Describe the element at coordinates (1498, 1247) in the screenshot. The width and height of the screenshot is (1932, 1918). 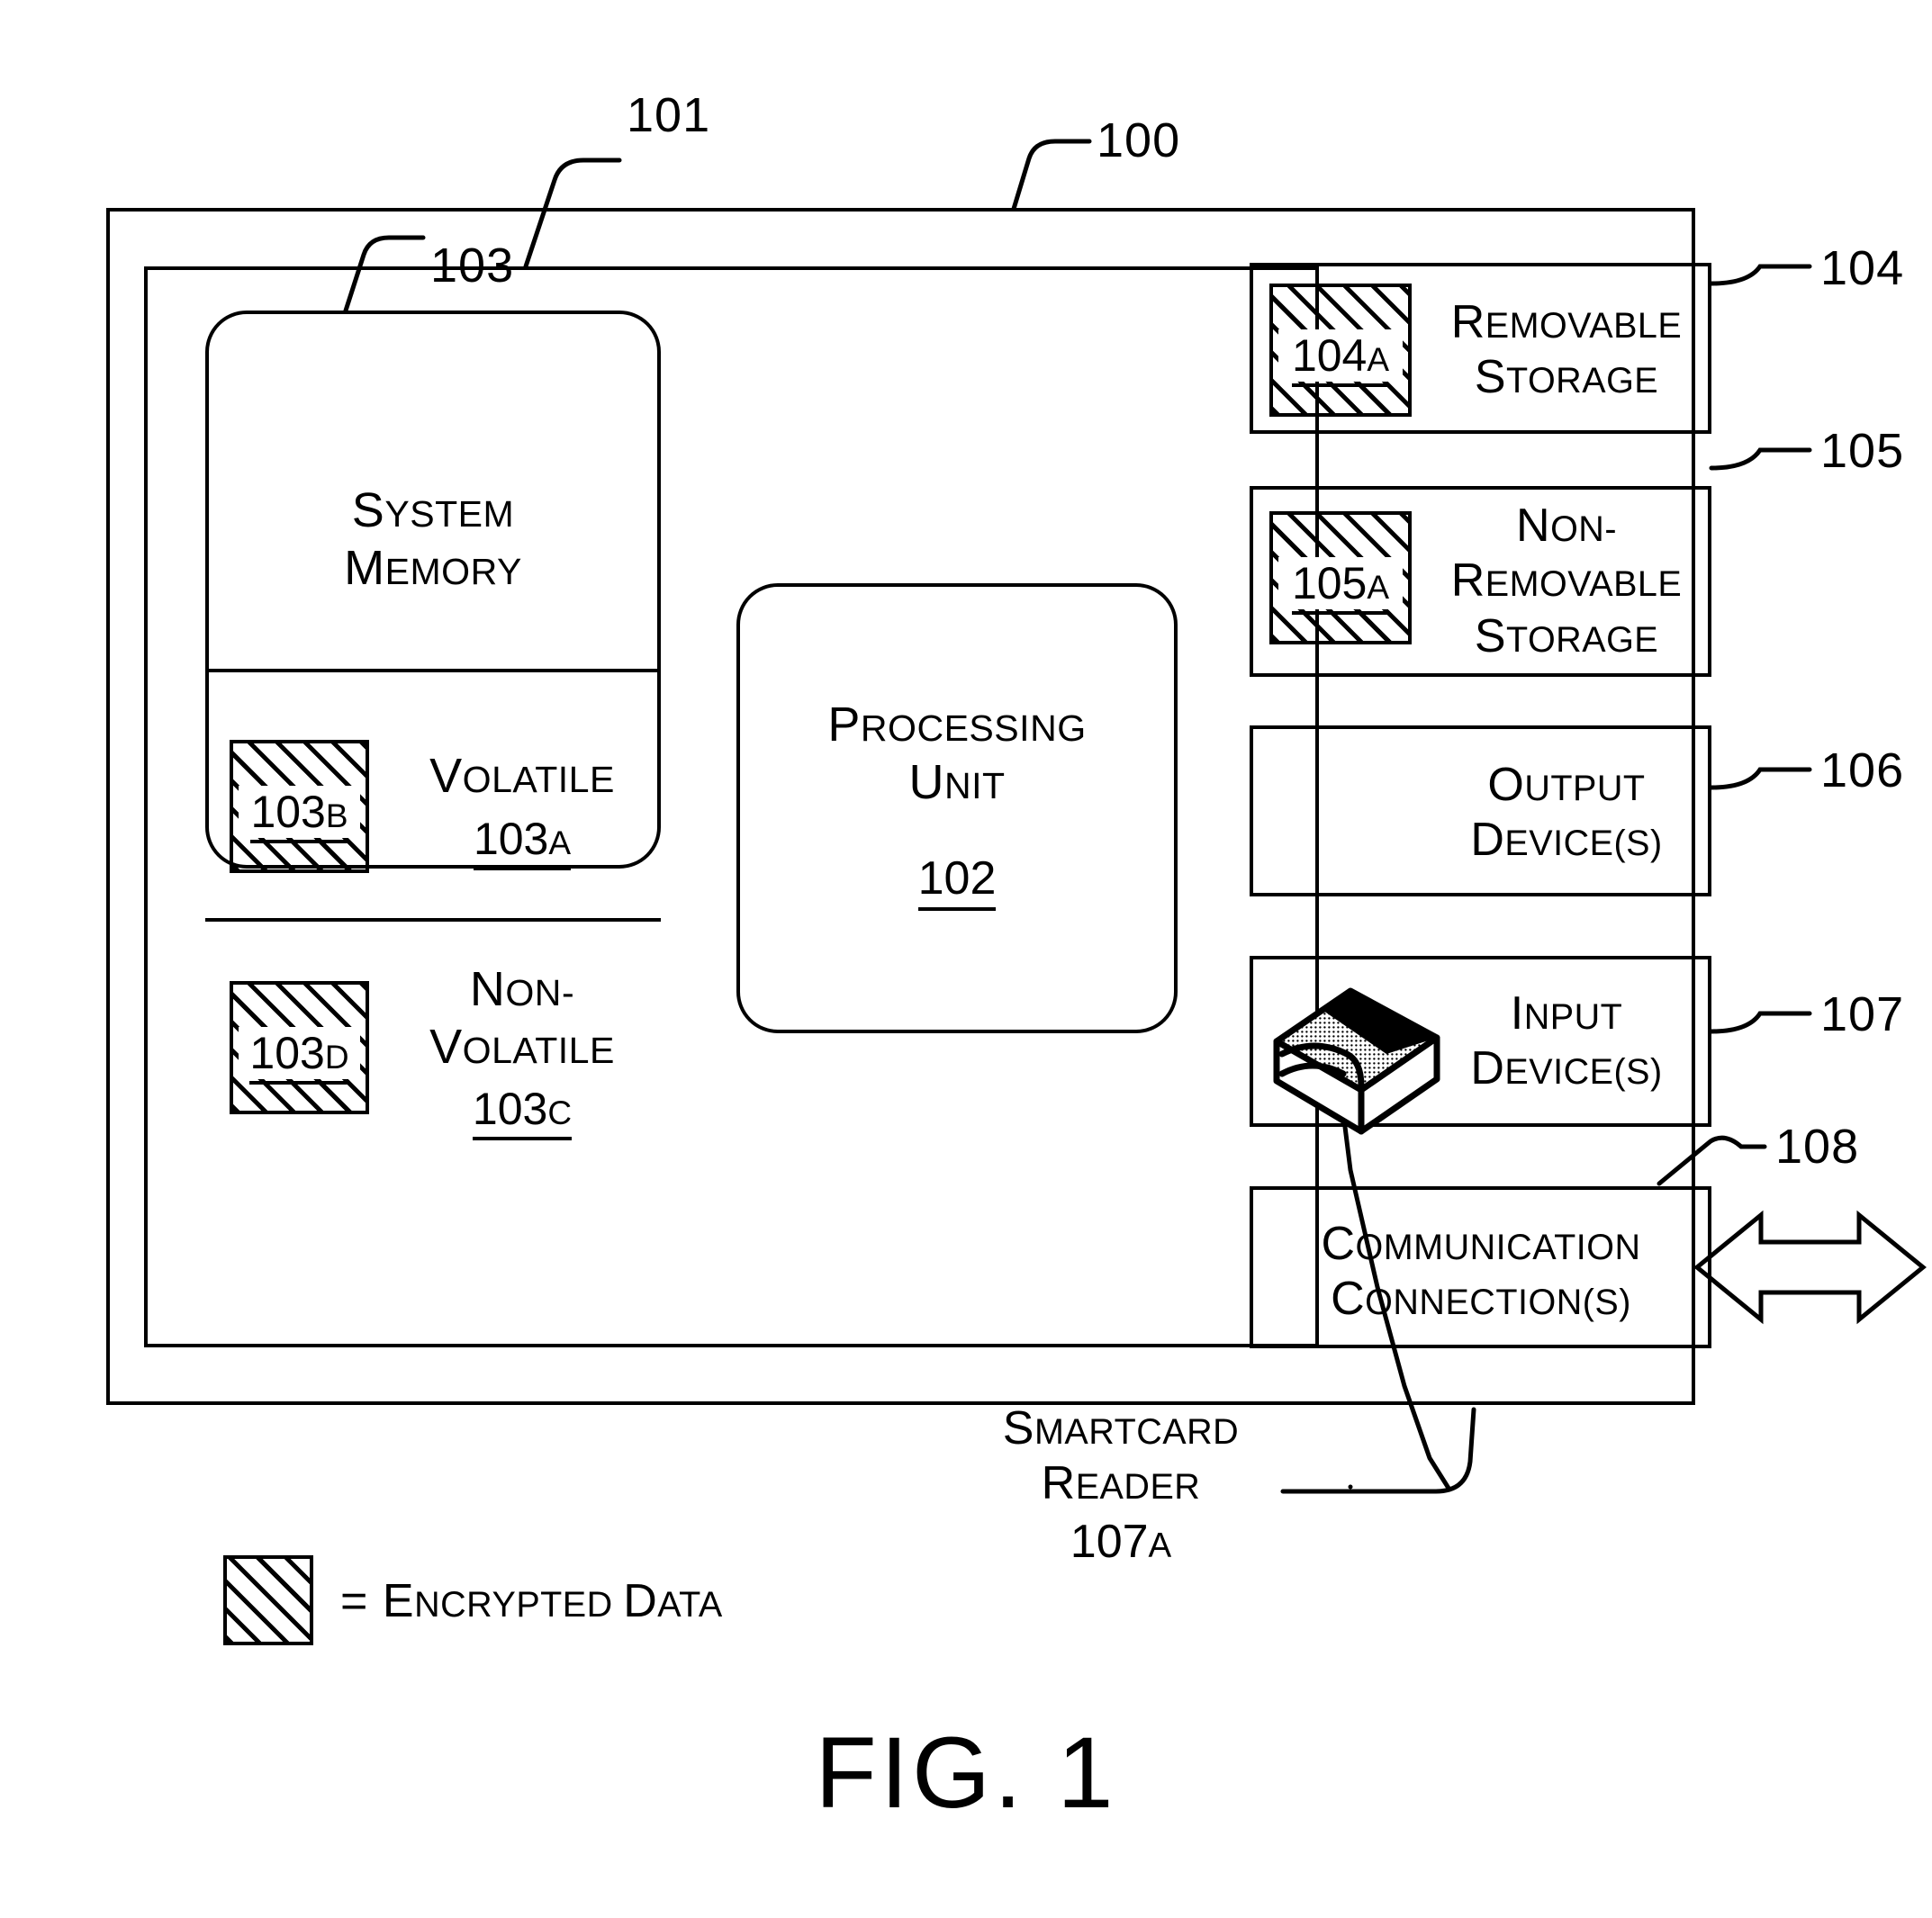
I see `communication-connections-l1-rest: OMMUNICATION` at that location.